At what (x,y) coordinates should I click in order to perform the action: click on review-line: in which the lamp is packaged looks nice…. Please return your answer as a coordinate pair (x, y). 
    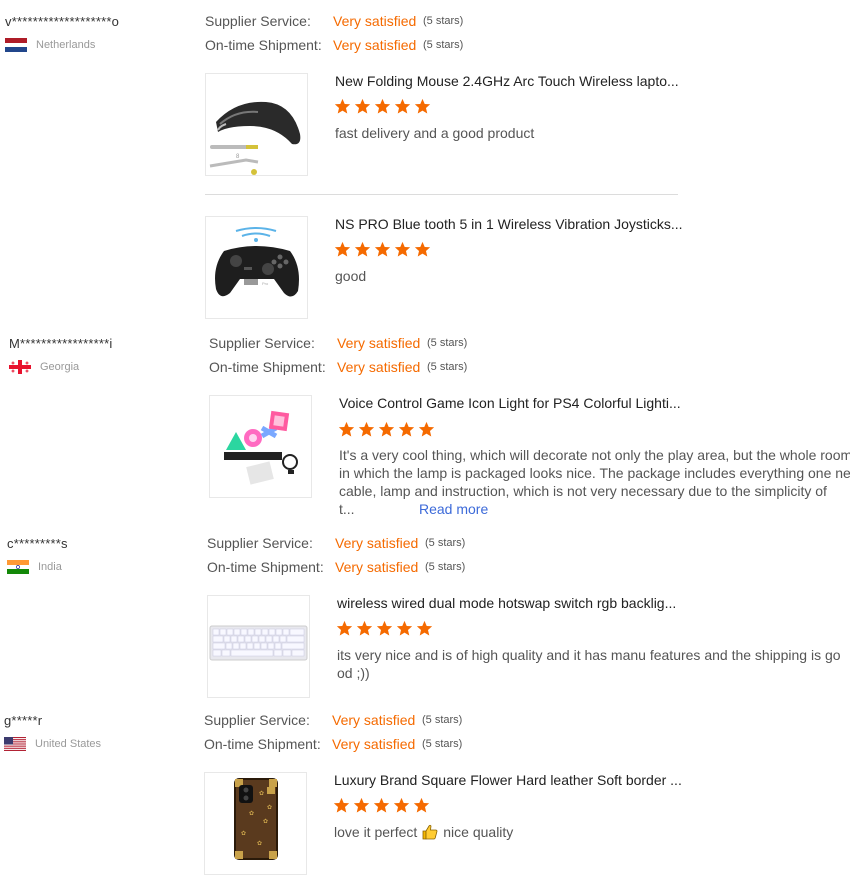
    Looking at the image, I should click on (594, 473).